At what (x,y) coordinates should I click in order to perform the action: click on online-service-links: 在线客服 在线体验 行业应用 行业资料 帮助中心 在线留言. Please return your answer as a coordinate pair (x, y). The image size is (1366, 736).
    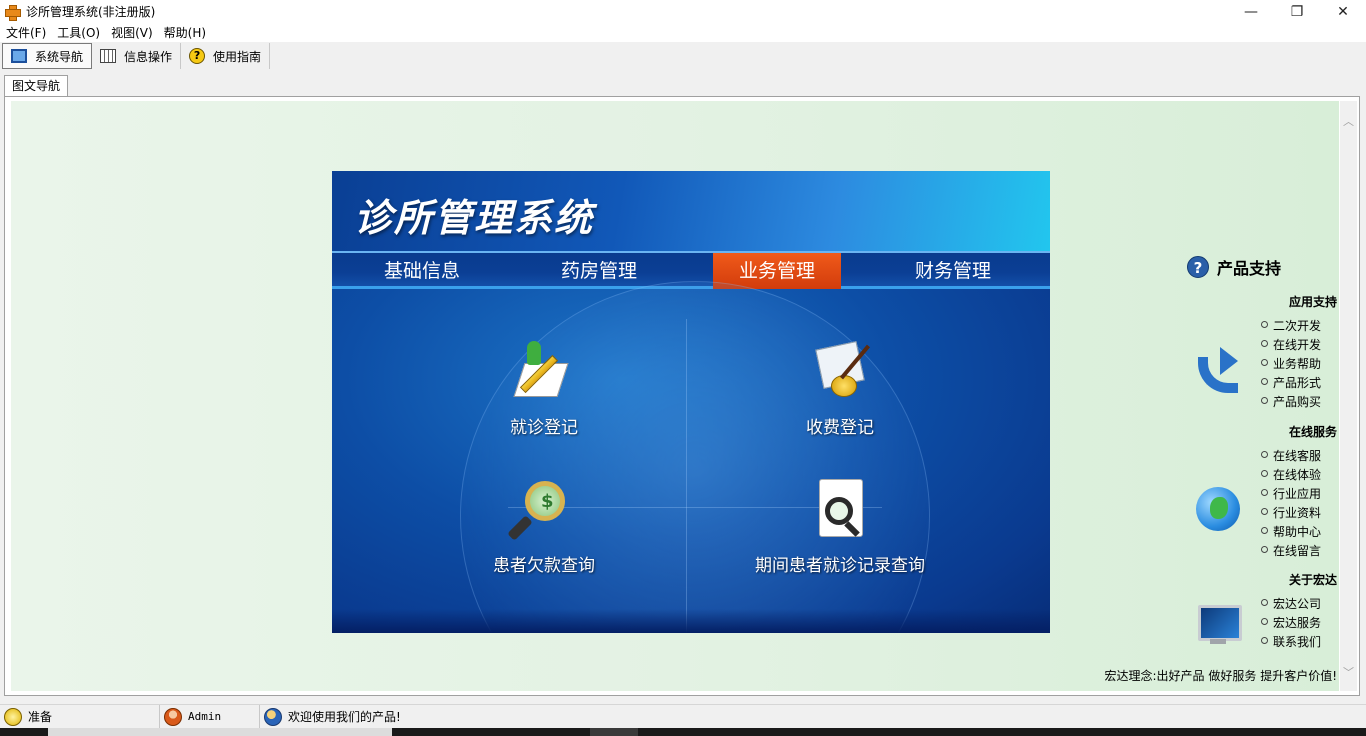
    Looking at the image, I should click on (1291, 504).